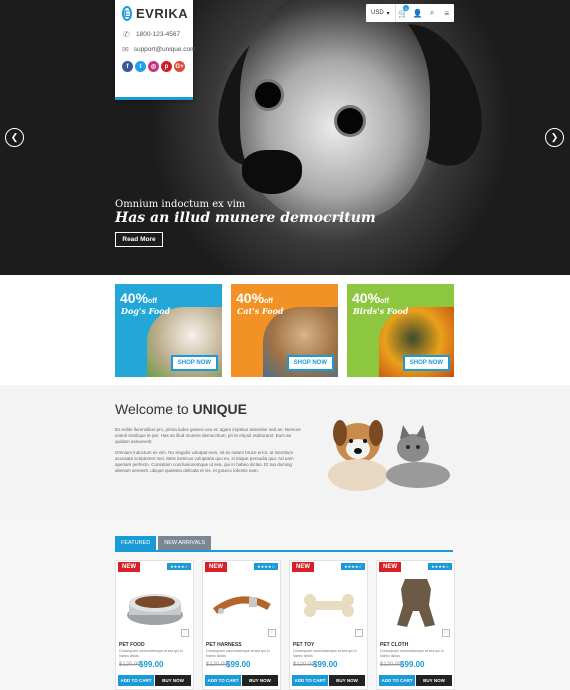 This screenshot has height=690, width=570. What do you see at coordinates (166, 66) in the screenshot?
I see `pinterest-icon: p` at bounding box center [166, 66].